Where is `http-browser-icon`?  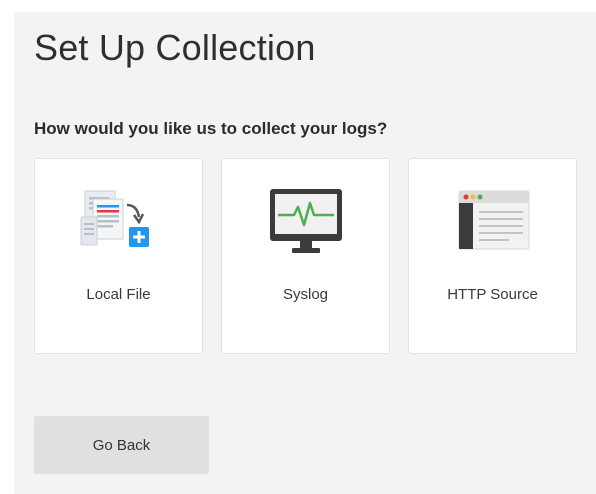 http-browser-icon is located at coordinates (493, 220).